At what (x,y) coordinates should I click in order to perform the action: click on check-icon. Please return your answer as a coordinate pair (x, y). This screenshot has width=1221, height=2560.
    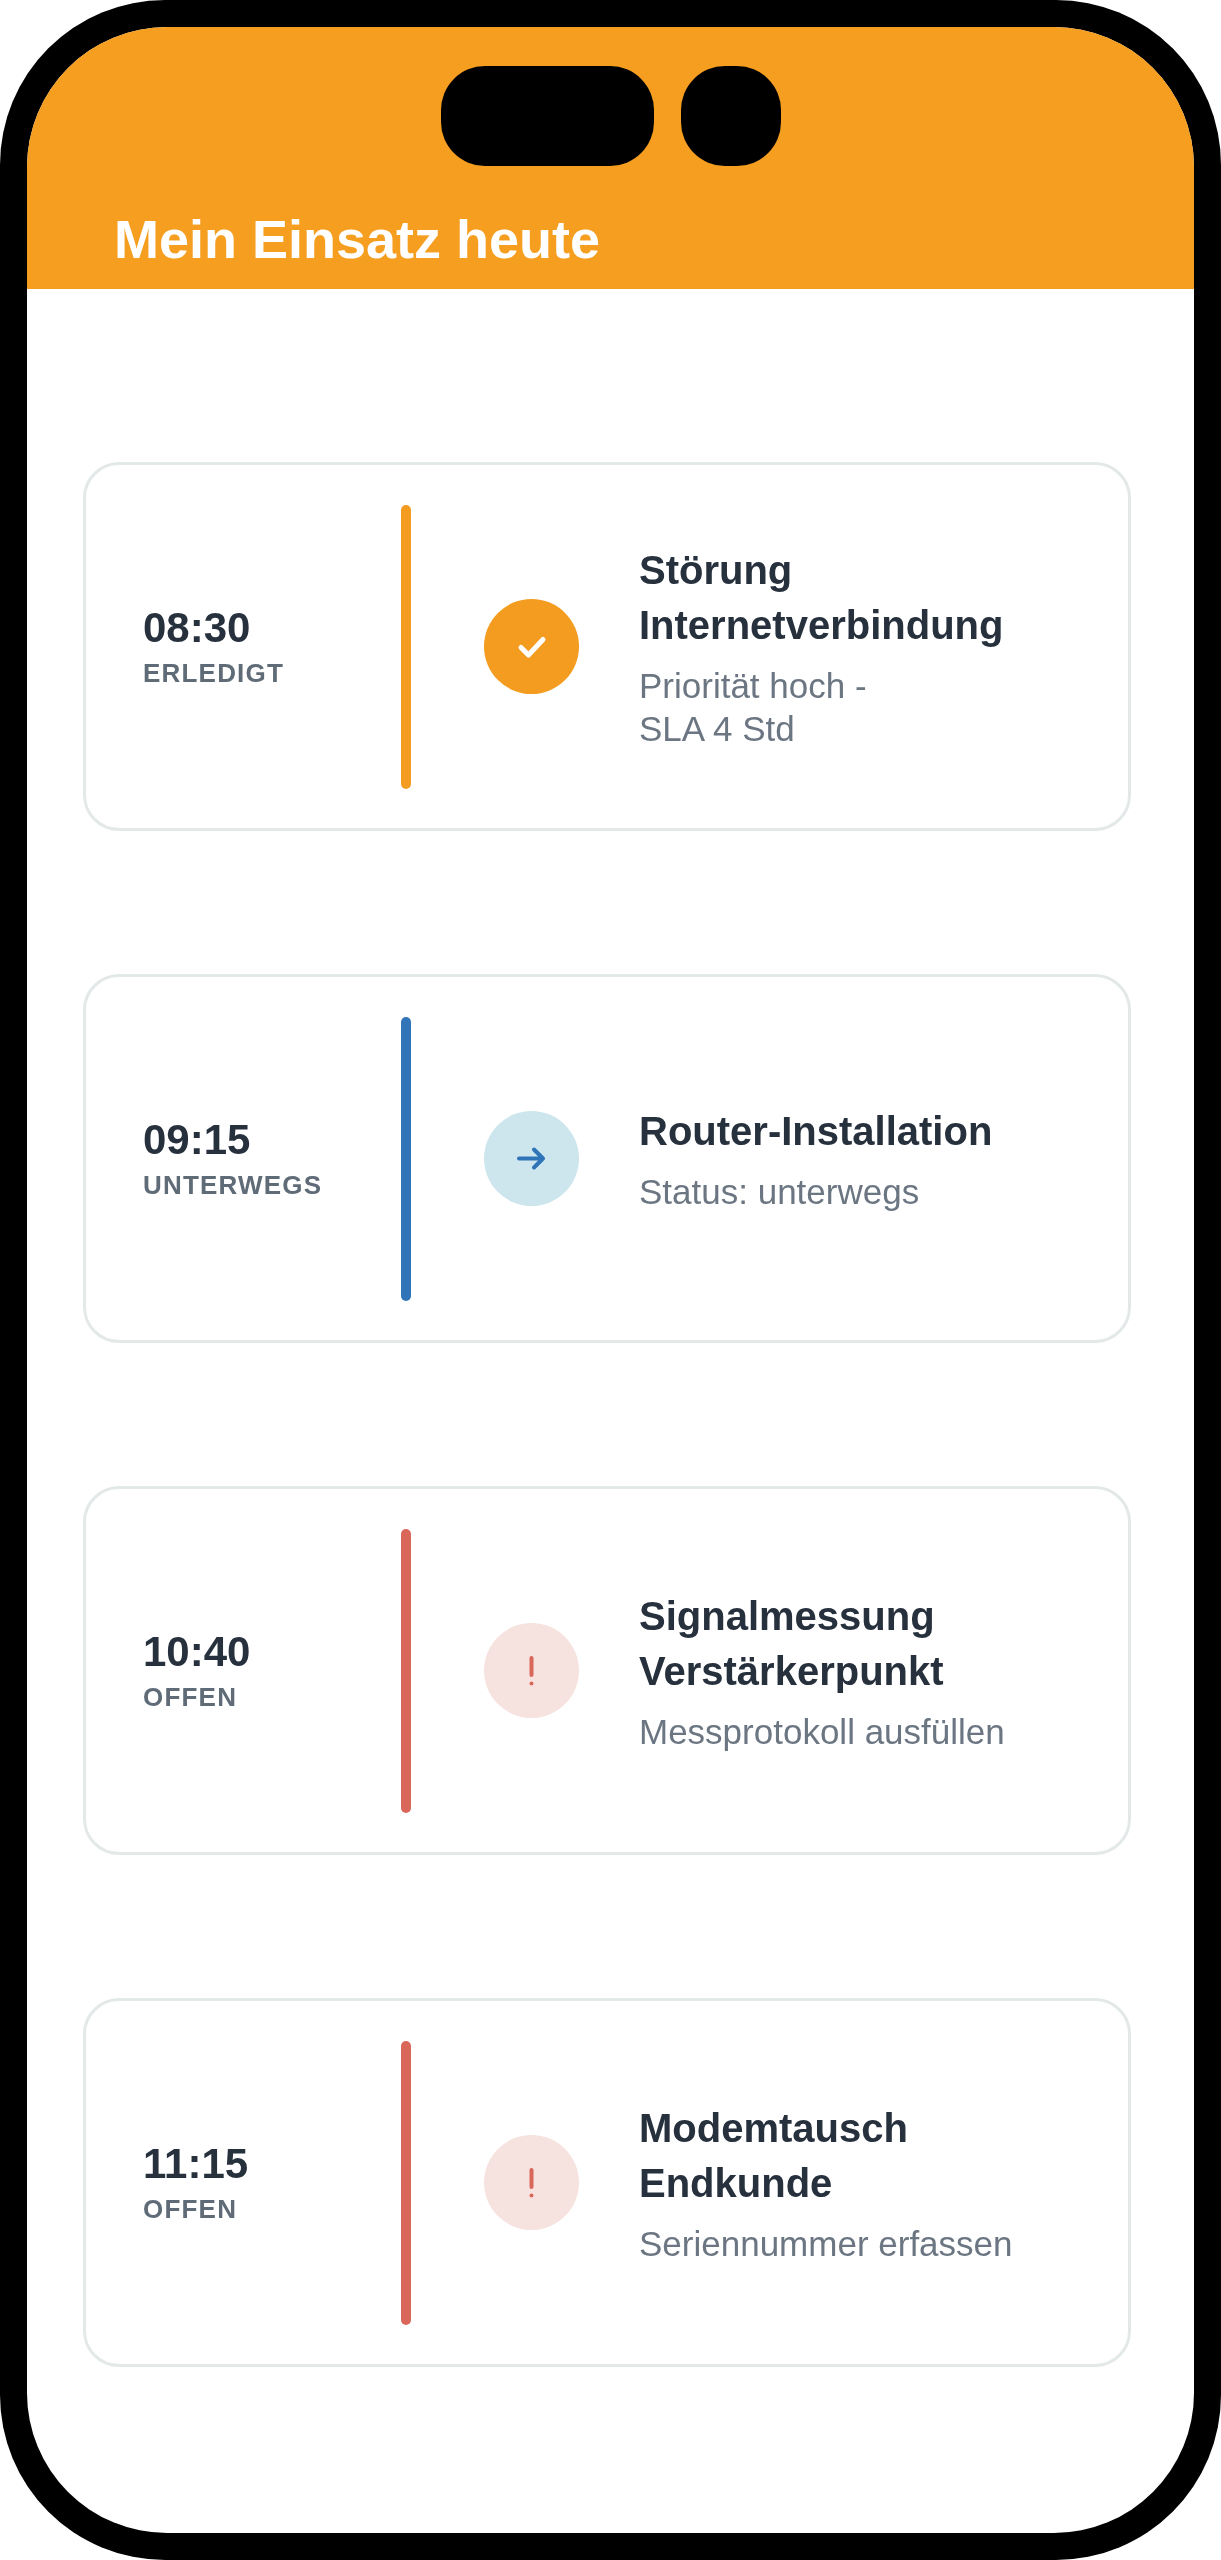
    Looking at the image, I should click on (531, 646).